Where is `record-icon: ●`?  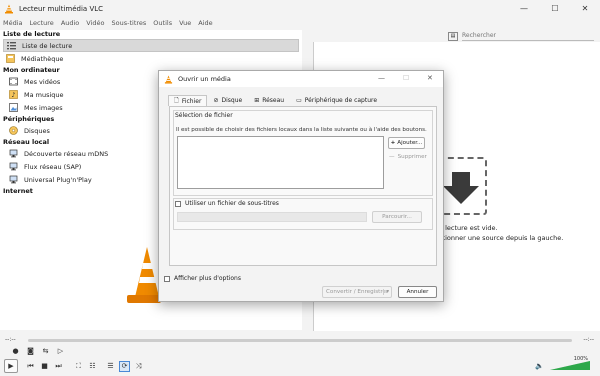
record-icon: ● is located at coordinates (15, 350).